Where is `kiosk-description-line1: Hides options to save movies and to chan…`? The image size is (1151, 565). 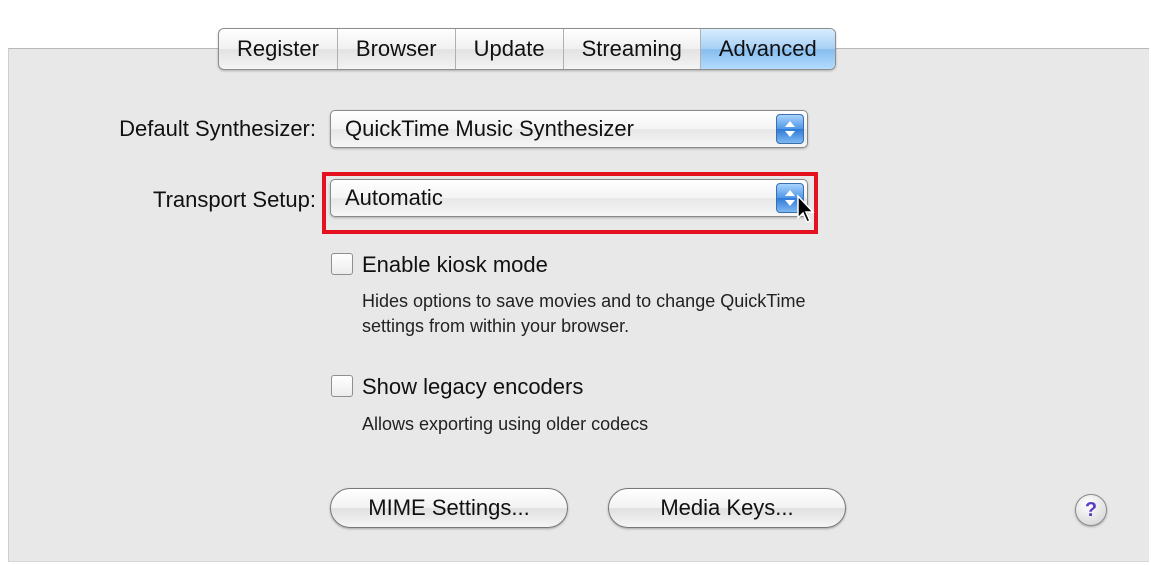
kiosk-description-line1: Hides options to save movies and to chan… is located at coordinates (584, 301).